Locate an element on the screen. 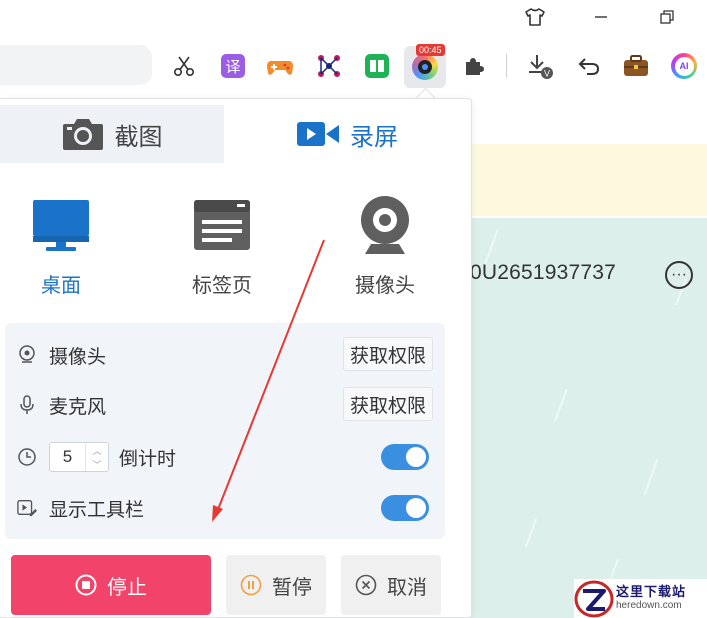 The image size is (707, 618). network-icon is located at coordinates (329, 66).